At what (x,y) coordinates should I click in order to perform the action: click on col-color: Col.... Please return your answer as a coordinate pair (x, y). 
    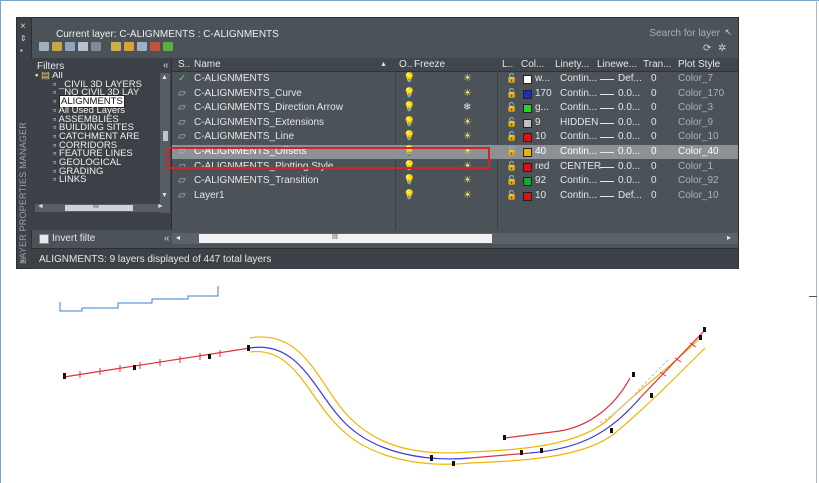
    Looking at the image, I should click on (532, 64).